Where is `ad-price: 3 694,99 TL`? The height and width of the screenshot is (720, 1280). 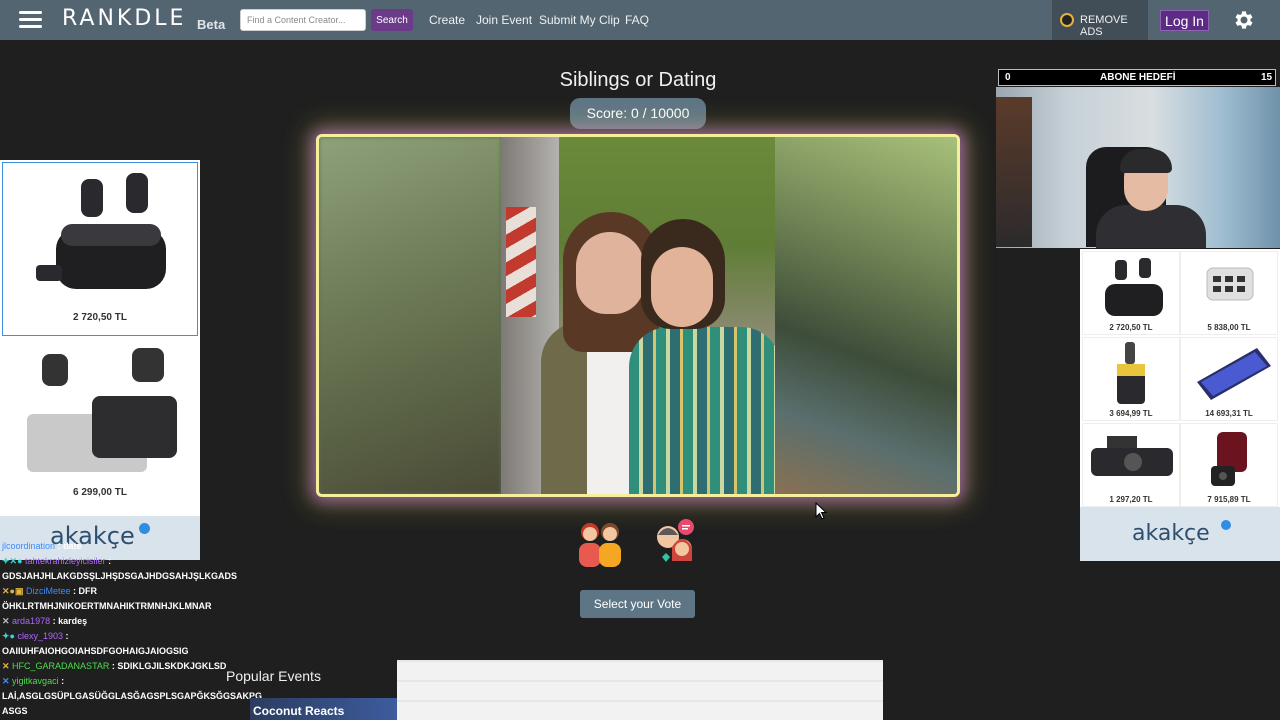
ad-price: 3 694,99 TL is located at coordinates (1131, 413).